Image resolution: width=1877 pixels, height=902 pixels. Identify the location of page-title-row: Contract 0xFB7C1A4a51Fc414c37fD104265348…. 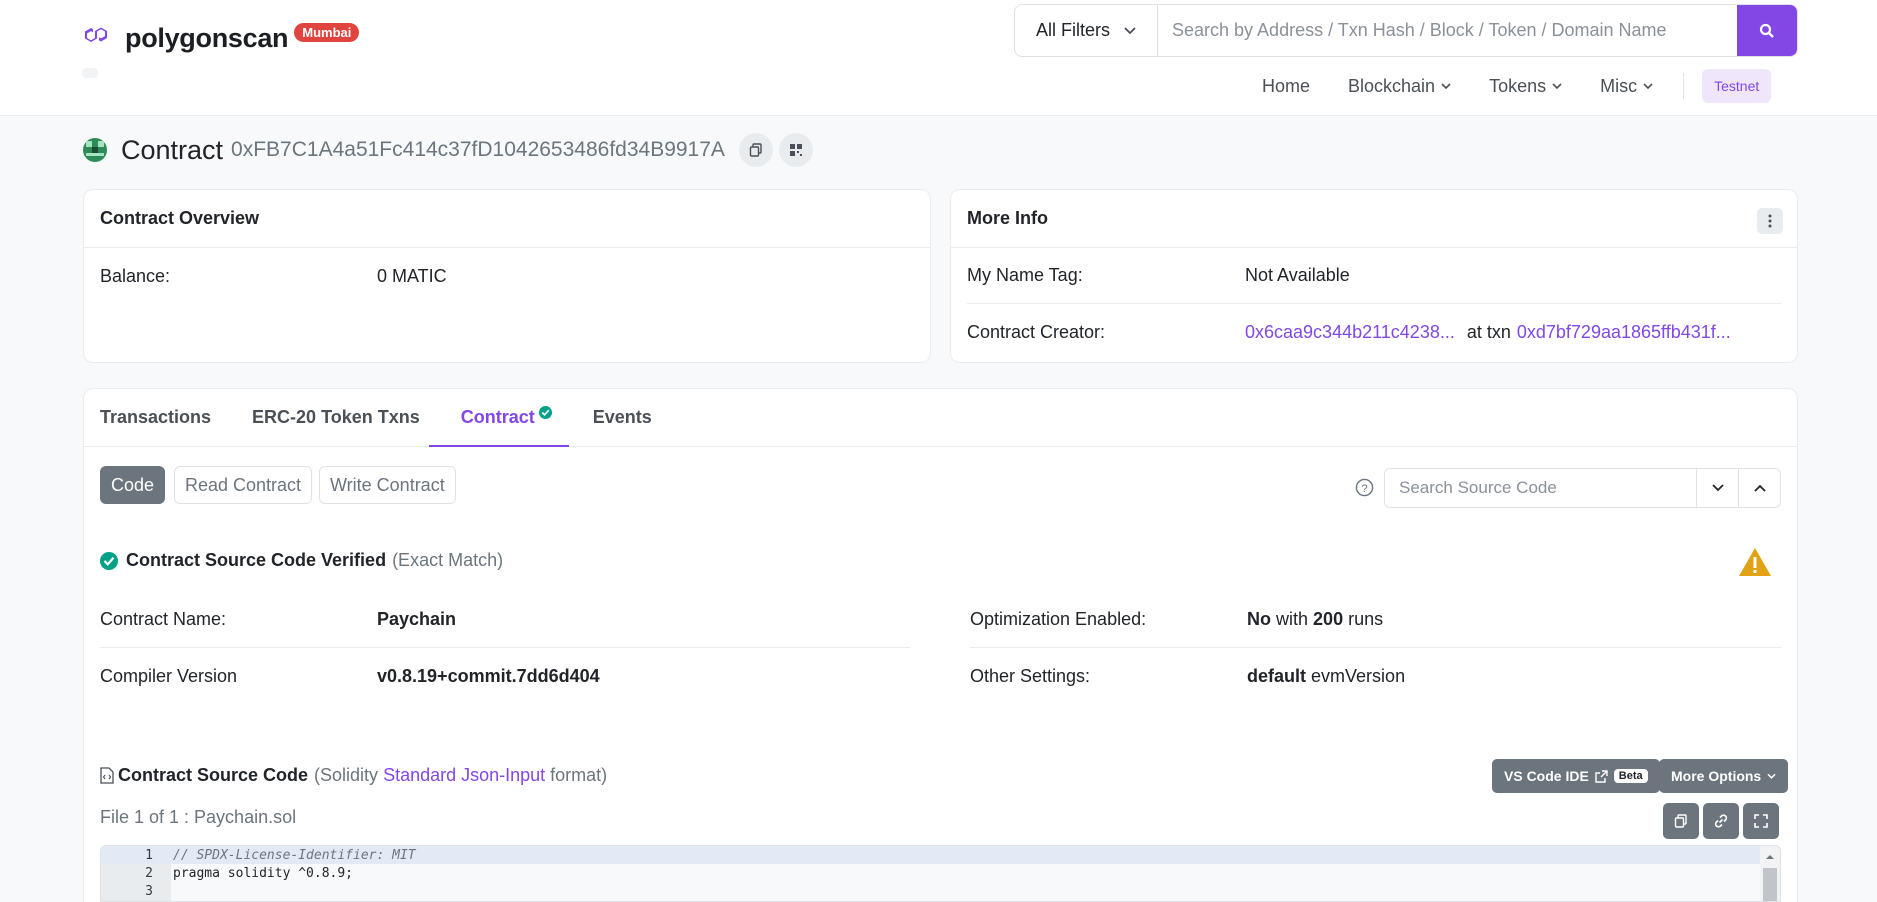
(451, 150).